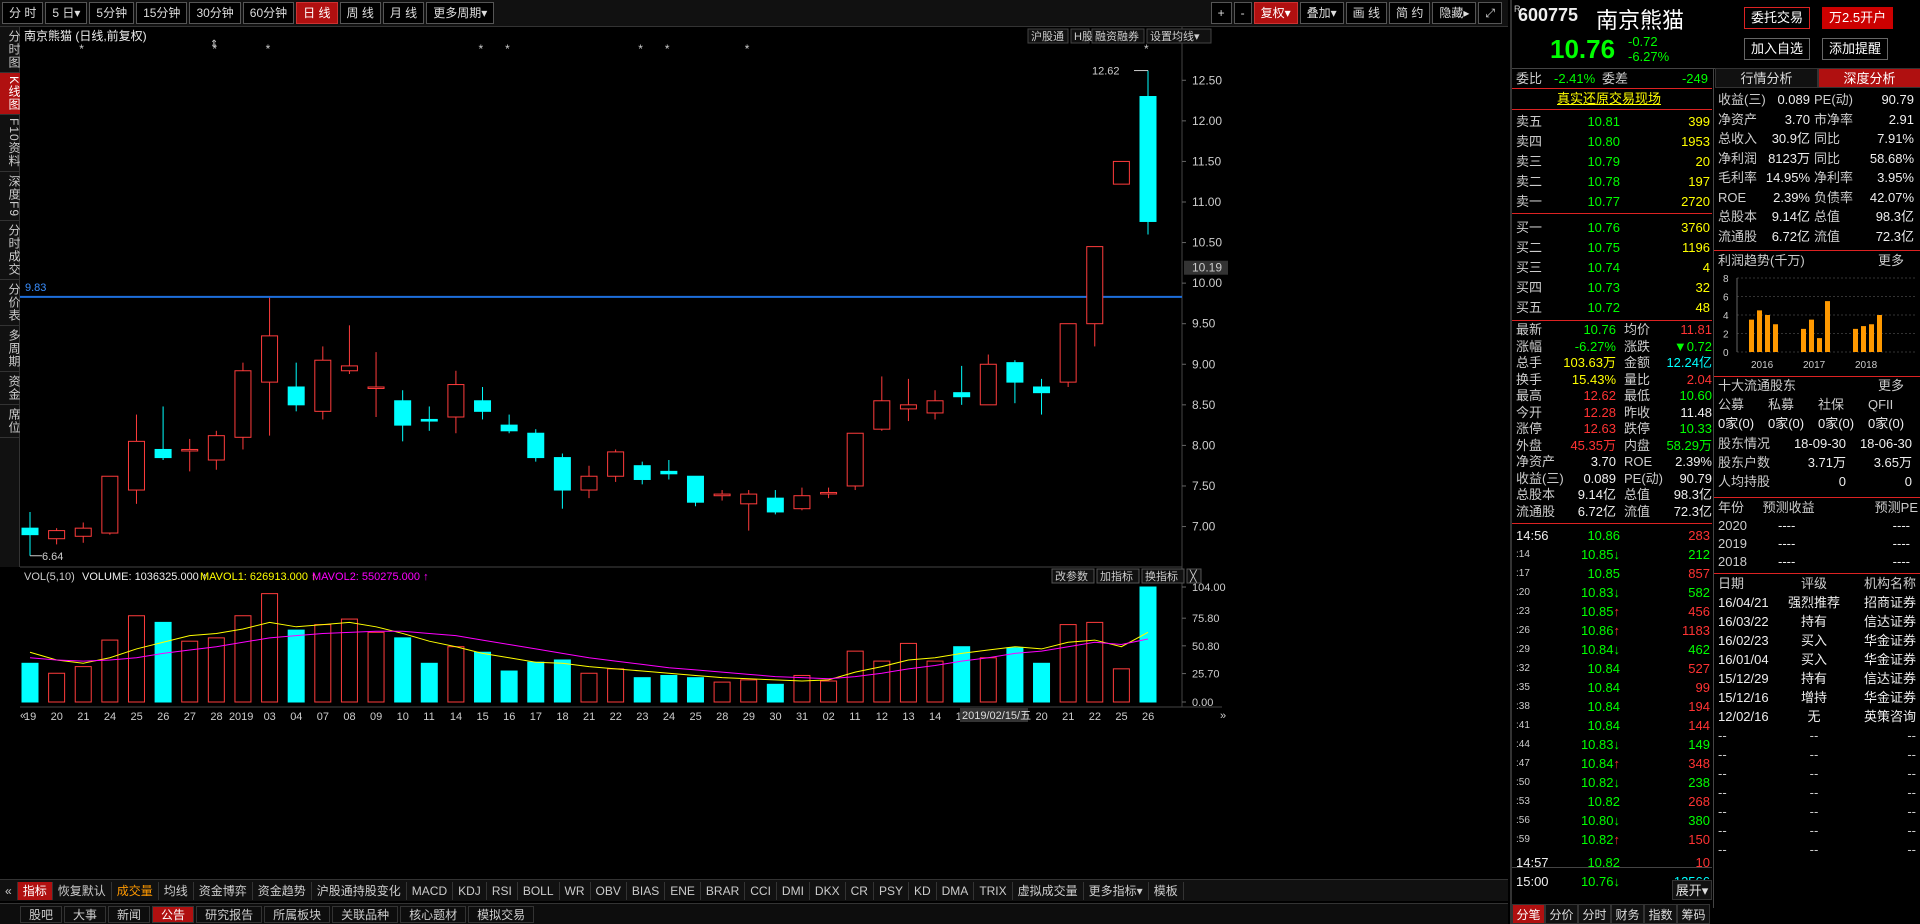  I want to click on panel-tab-5: 筹码, so click(1693, 914).